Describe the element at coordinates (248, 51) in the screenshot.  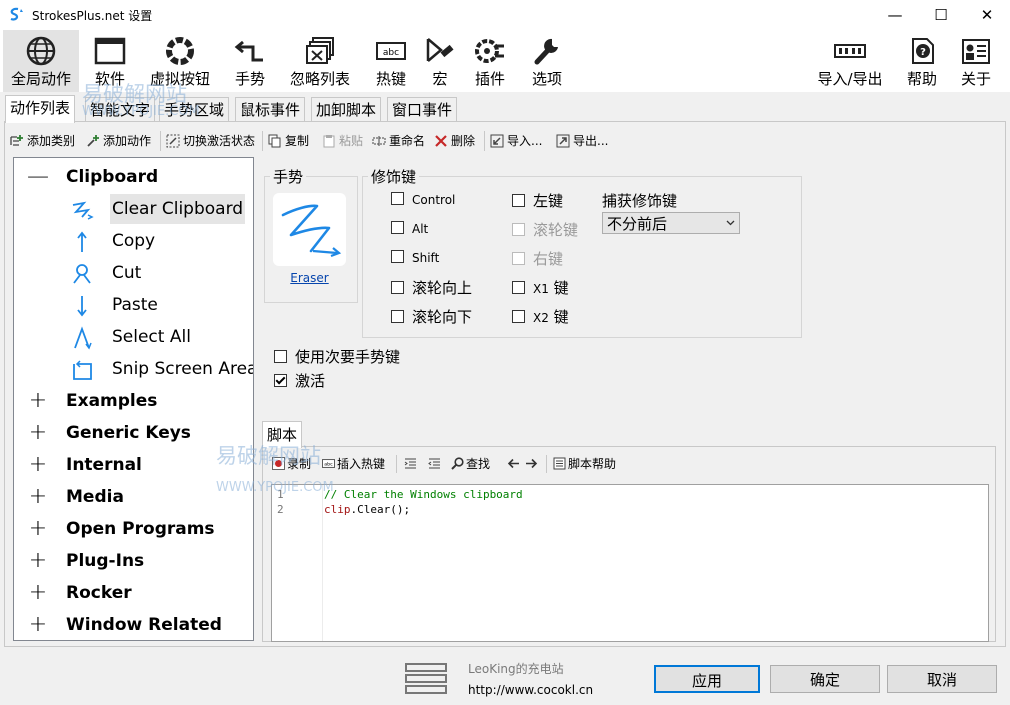
I see `arrow-icon` at that location.